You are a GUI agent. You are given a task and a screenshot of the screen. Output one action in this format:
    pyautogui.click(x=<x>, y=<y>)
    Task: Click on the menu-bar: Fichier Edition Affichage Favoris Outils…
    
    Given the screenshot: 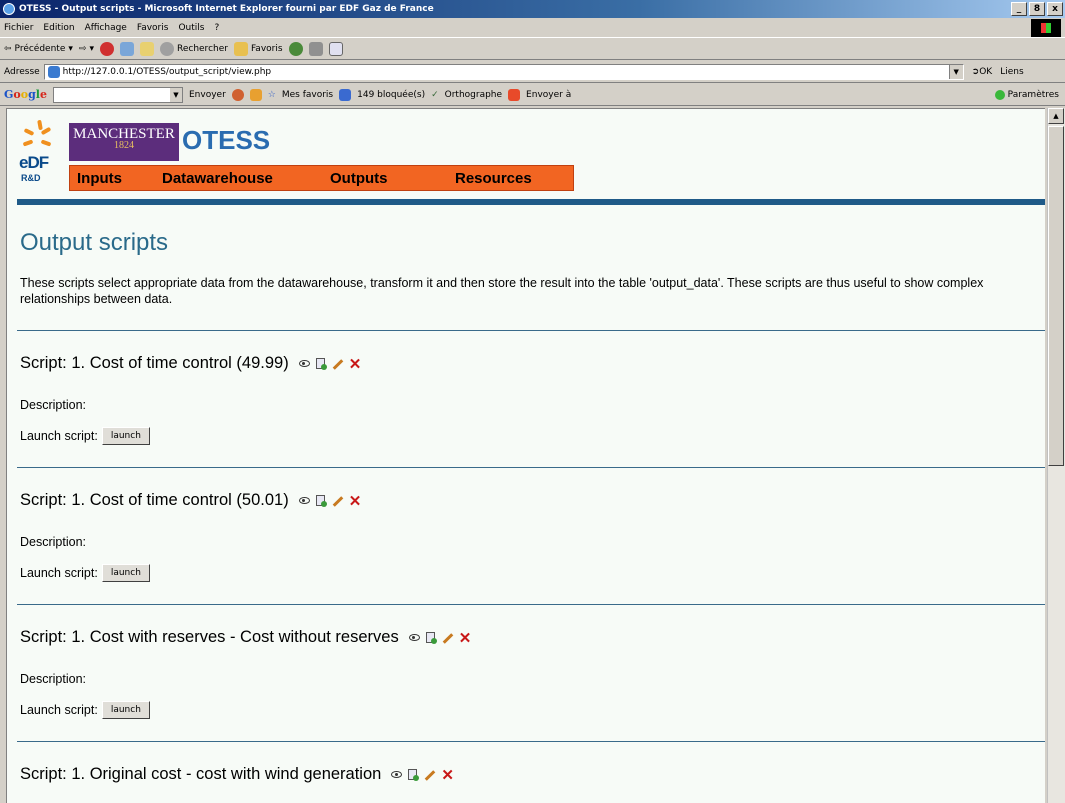 What is the action you would take?
    pyautogui.click(x=532, y=28)
    